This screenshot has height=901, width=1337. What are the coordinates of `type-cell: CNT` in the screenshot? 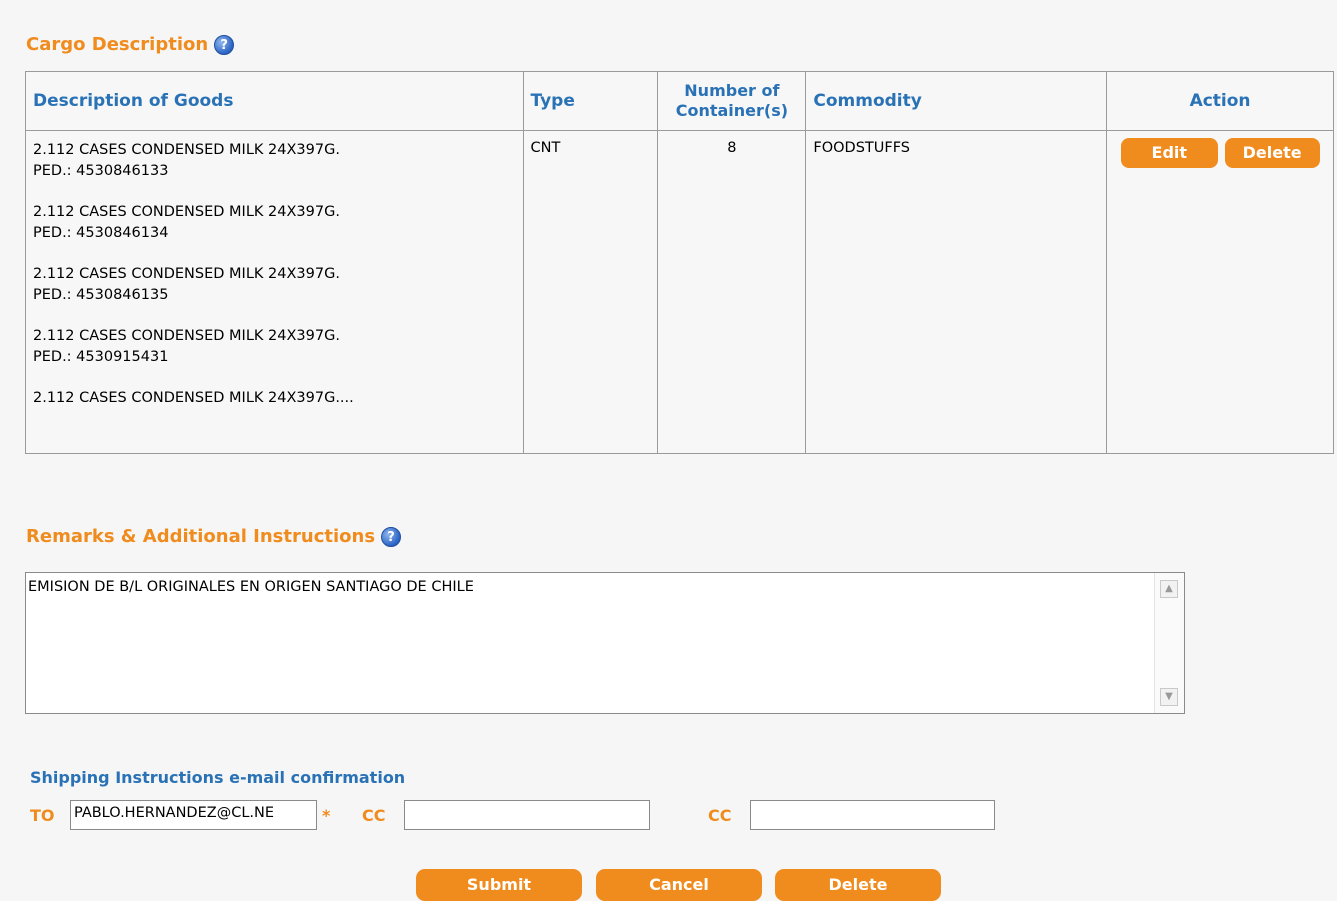 It's located at (590, 292).